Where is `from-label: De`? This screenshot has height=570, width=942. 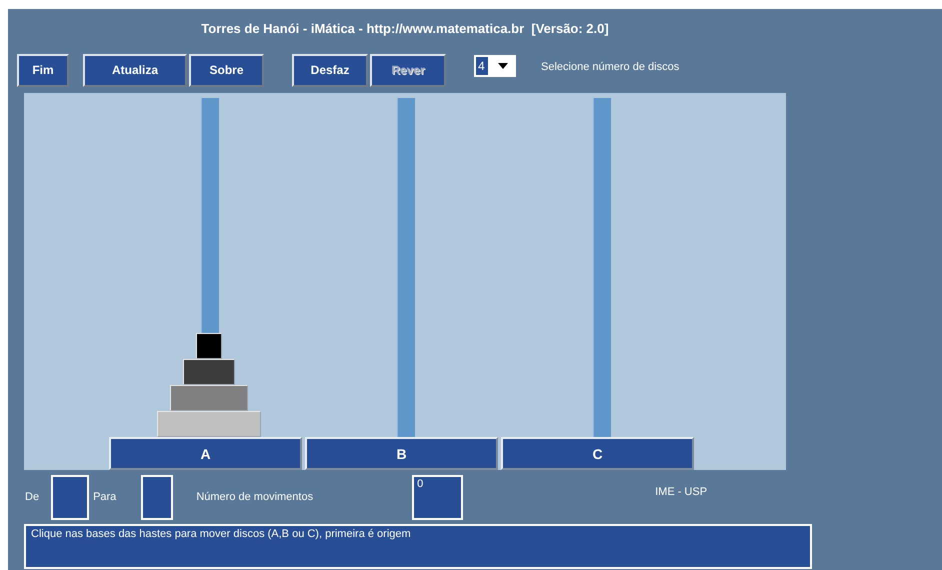
from-label: De is located at coordinates (32, 497).